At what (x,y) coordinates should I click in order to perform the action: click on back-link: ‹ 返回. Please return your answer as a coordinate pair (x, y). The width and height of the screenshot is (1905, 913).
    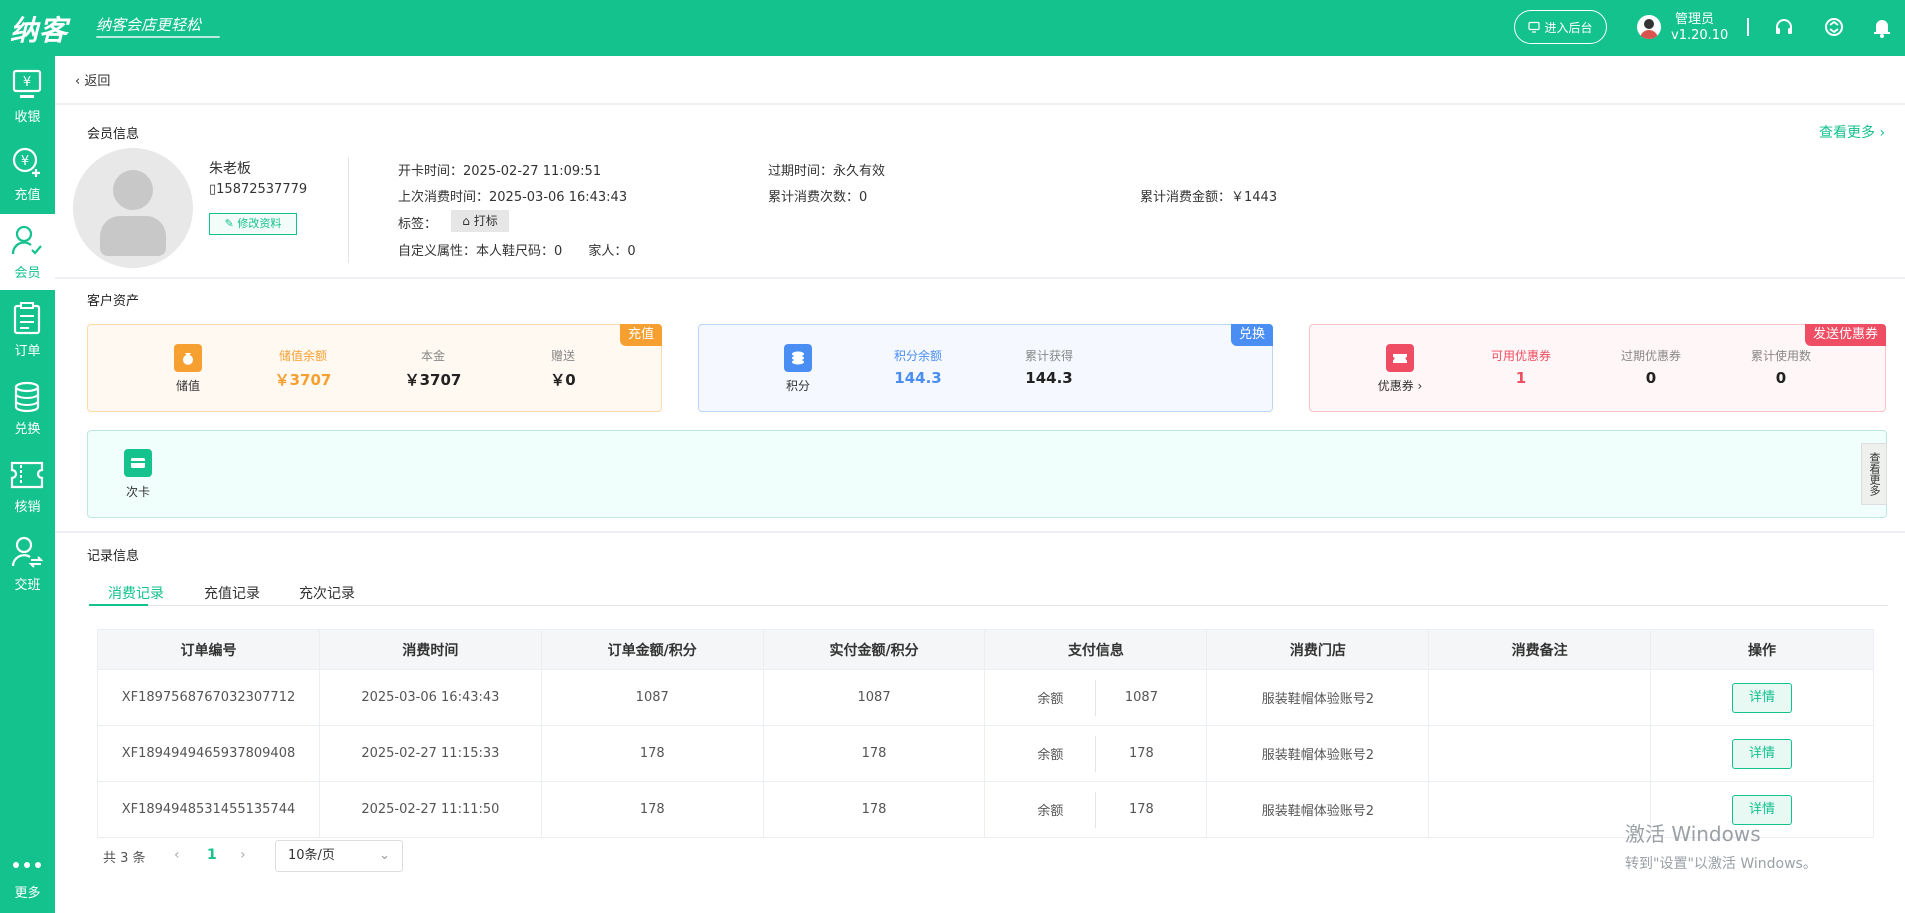
    Looking at the image, I should click on (92, 79).